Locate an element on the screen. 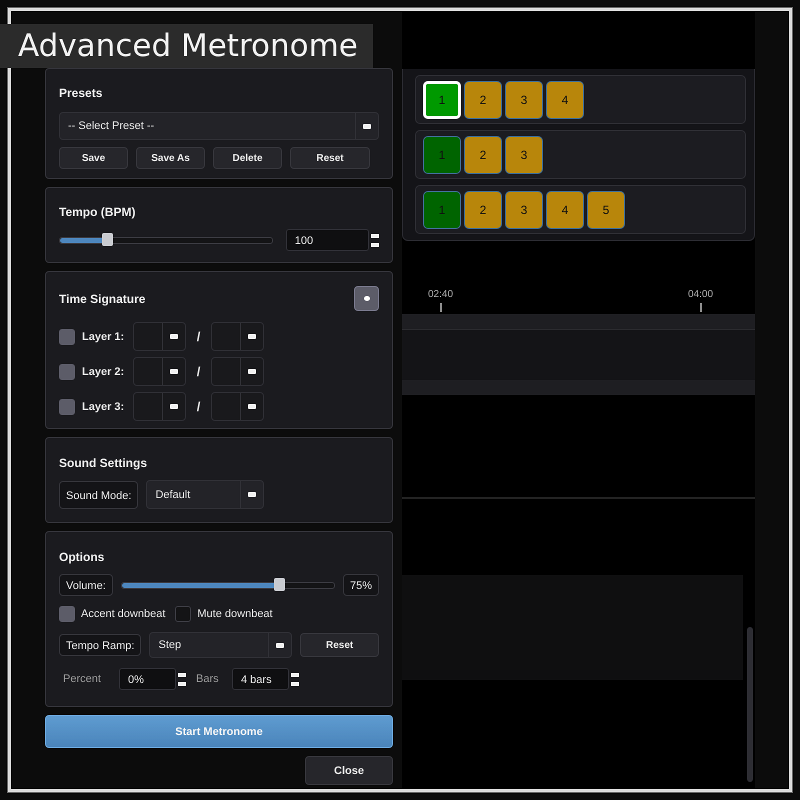  time-label: 04:00 is located at coordinates (701, 294).